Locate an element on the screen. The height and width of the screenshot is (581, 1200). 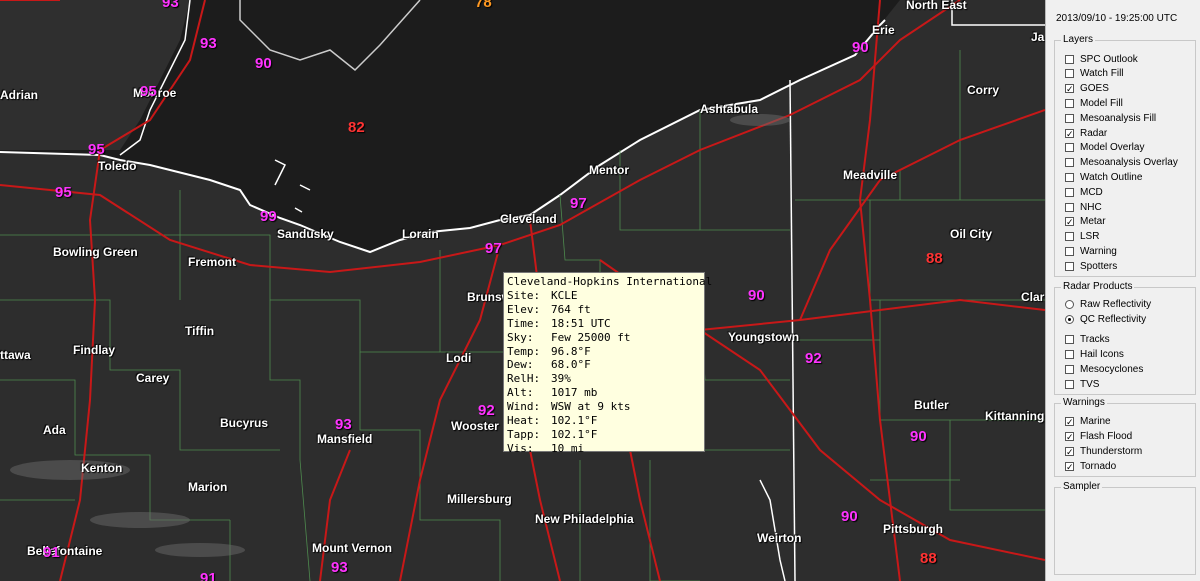
city-erie: Erie is located at coordinates (883, 30).